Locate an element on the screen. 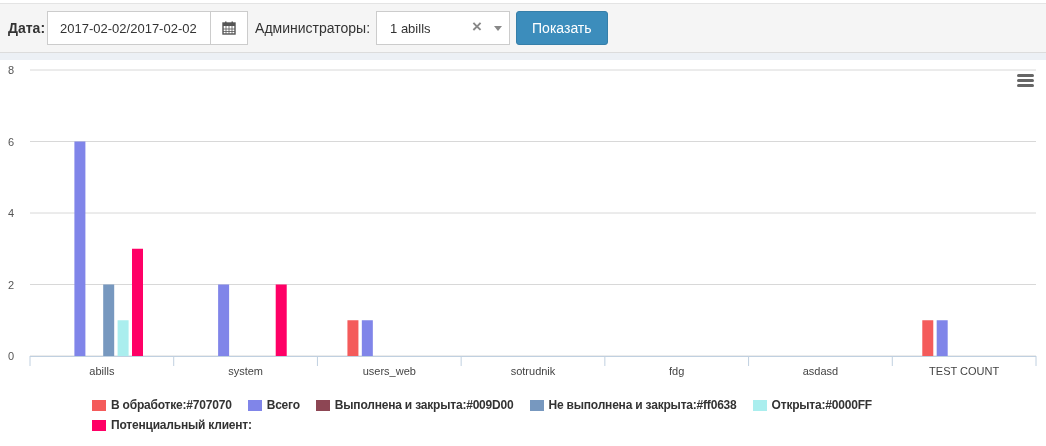 The width and height of the screenshot is (1046, 446). clear-icon: × is located at coordinates (477, 27).